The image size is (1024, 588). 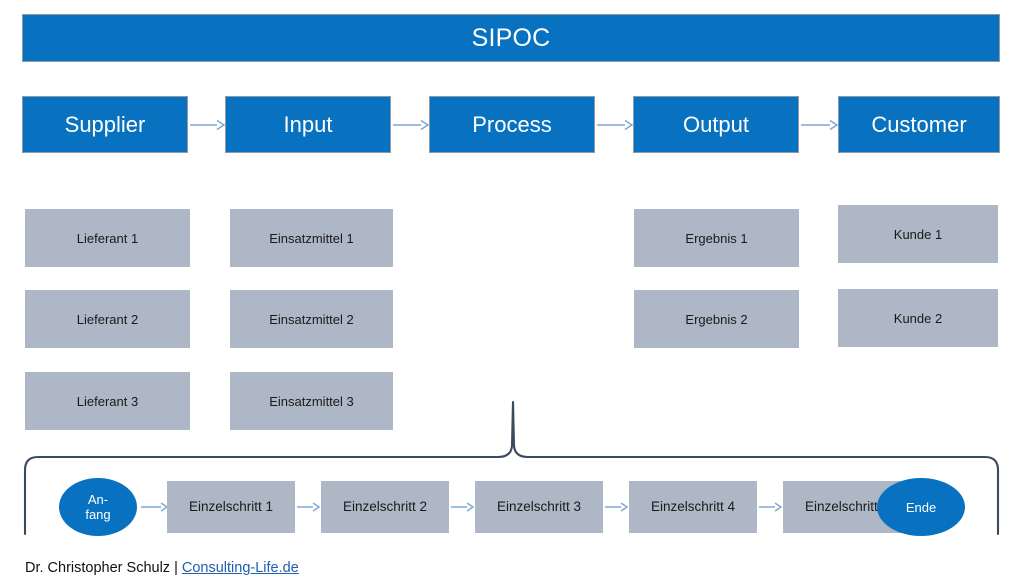 What do you see at coordinates (411, 125) in the screenshot?
I see `arrow-right-icon-input-process` at bounding box center [411, 125].